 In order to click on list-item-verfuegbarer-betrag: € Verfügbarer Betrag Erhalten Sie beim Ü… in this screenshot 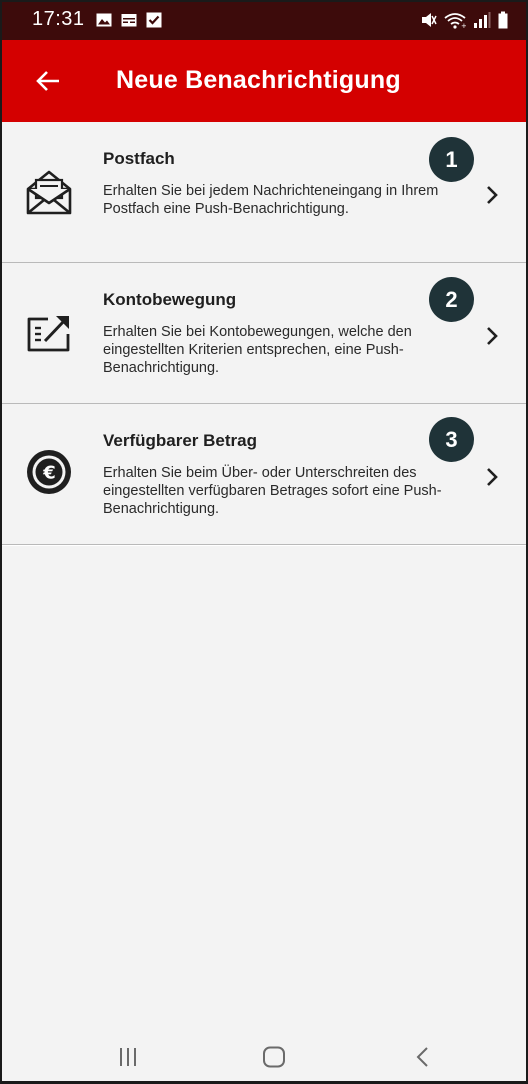, I will do `click(264, 474)`.